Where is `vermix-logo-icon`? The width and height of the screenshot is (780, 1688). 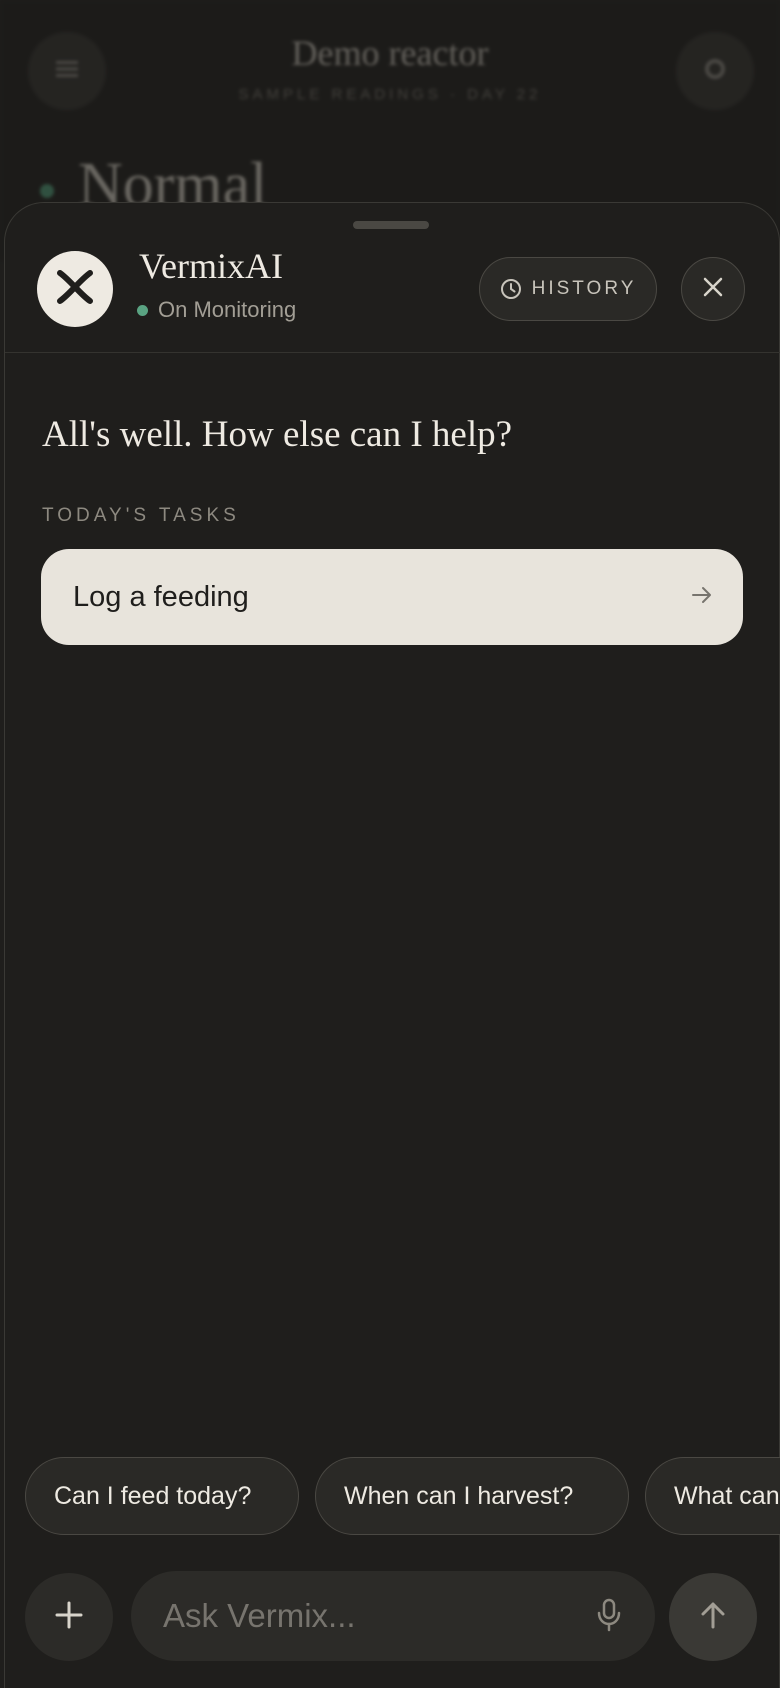 vermix-logo-icon is located at coordinates (75, 289).